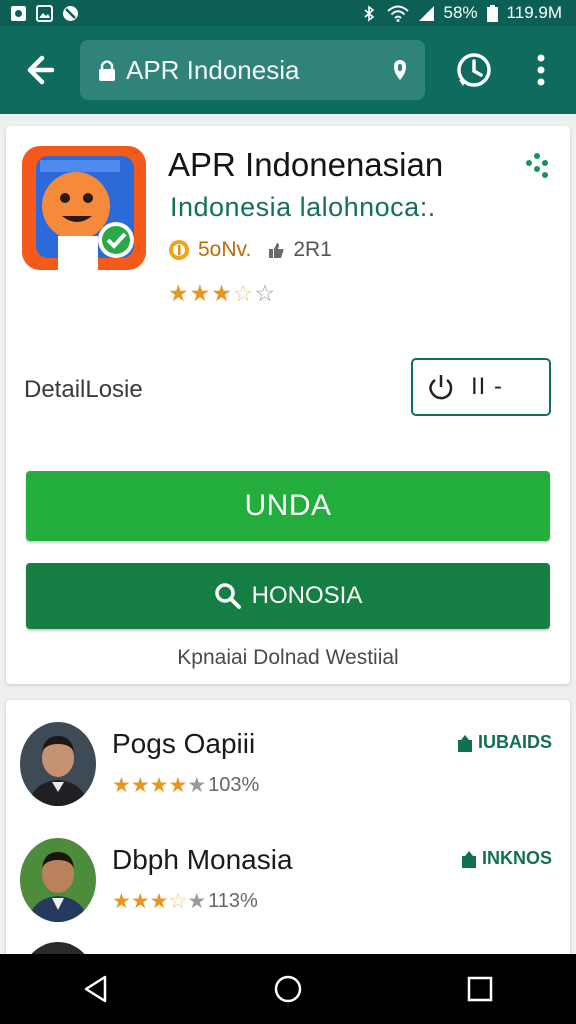 Image resolution: width=576 pixels, height=1024 pixels. Describe the element at coordinates (107, 70) in the screenshot. I see `lock-icon` at that location.